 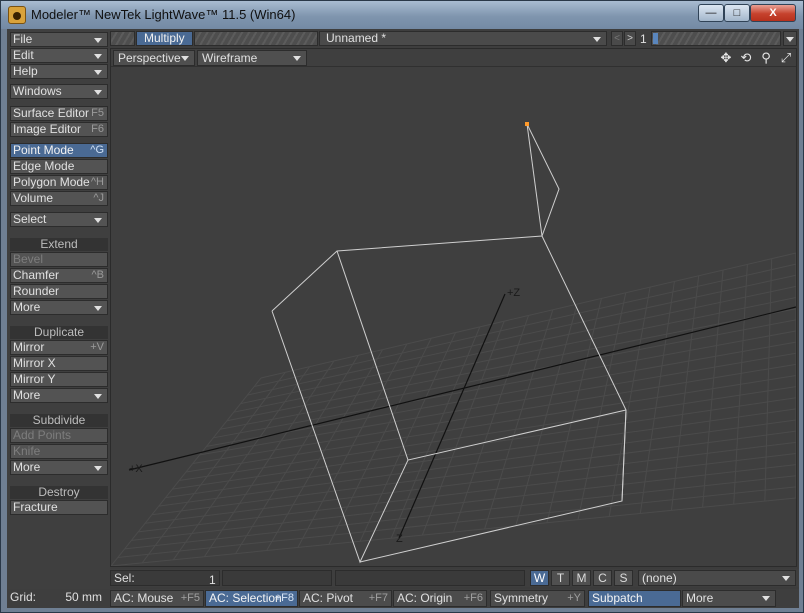 What do you see at coordinates (659, 578) in the screenshot?
I see `vmap-select-value: (none)` at bounding box center [659, 578].